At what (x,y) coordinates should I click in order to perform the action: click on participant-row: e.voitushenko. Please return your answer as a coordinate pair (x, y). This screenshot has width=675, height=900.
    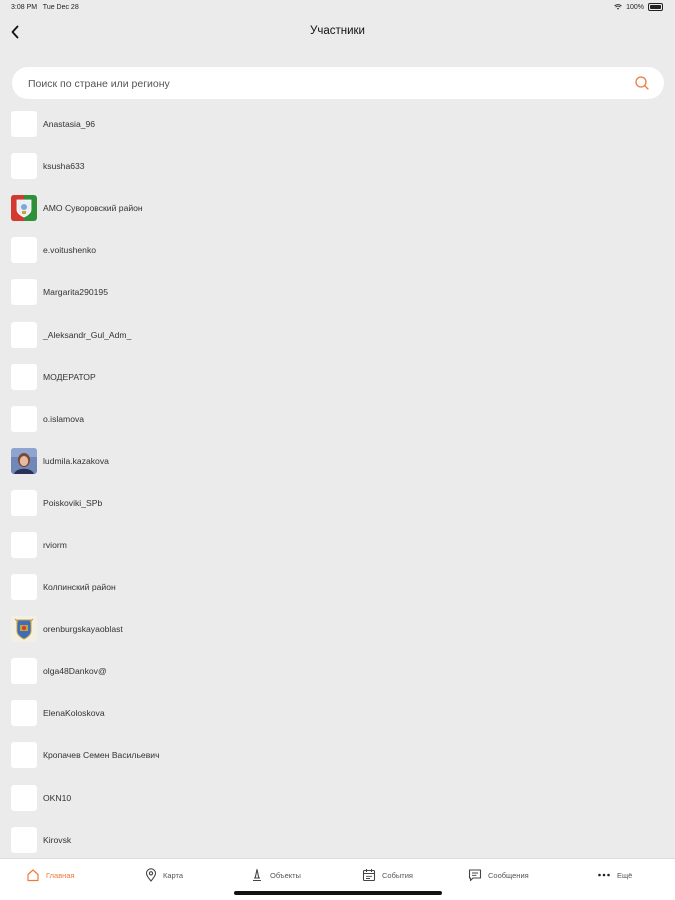
    Looking at the image, I should click on (337, 250).